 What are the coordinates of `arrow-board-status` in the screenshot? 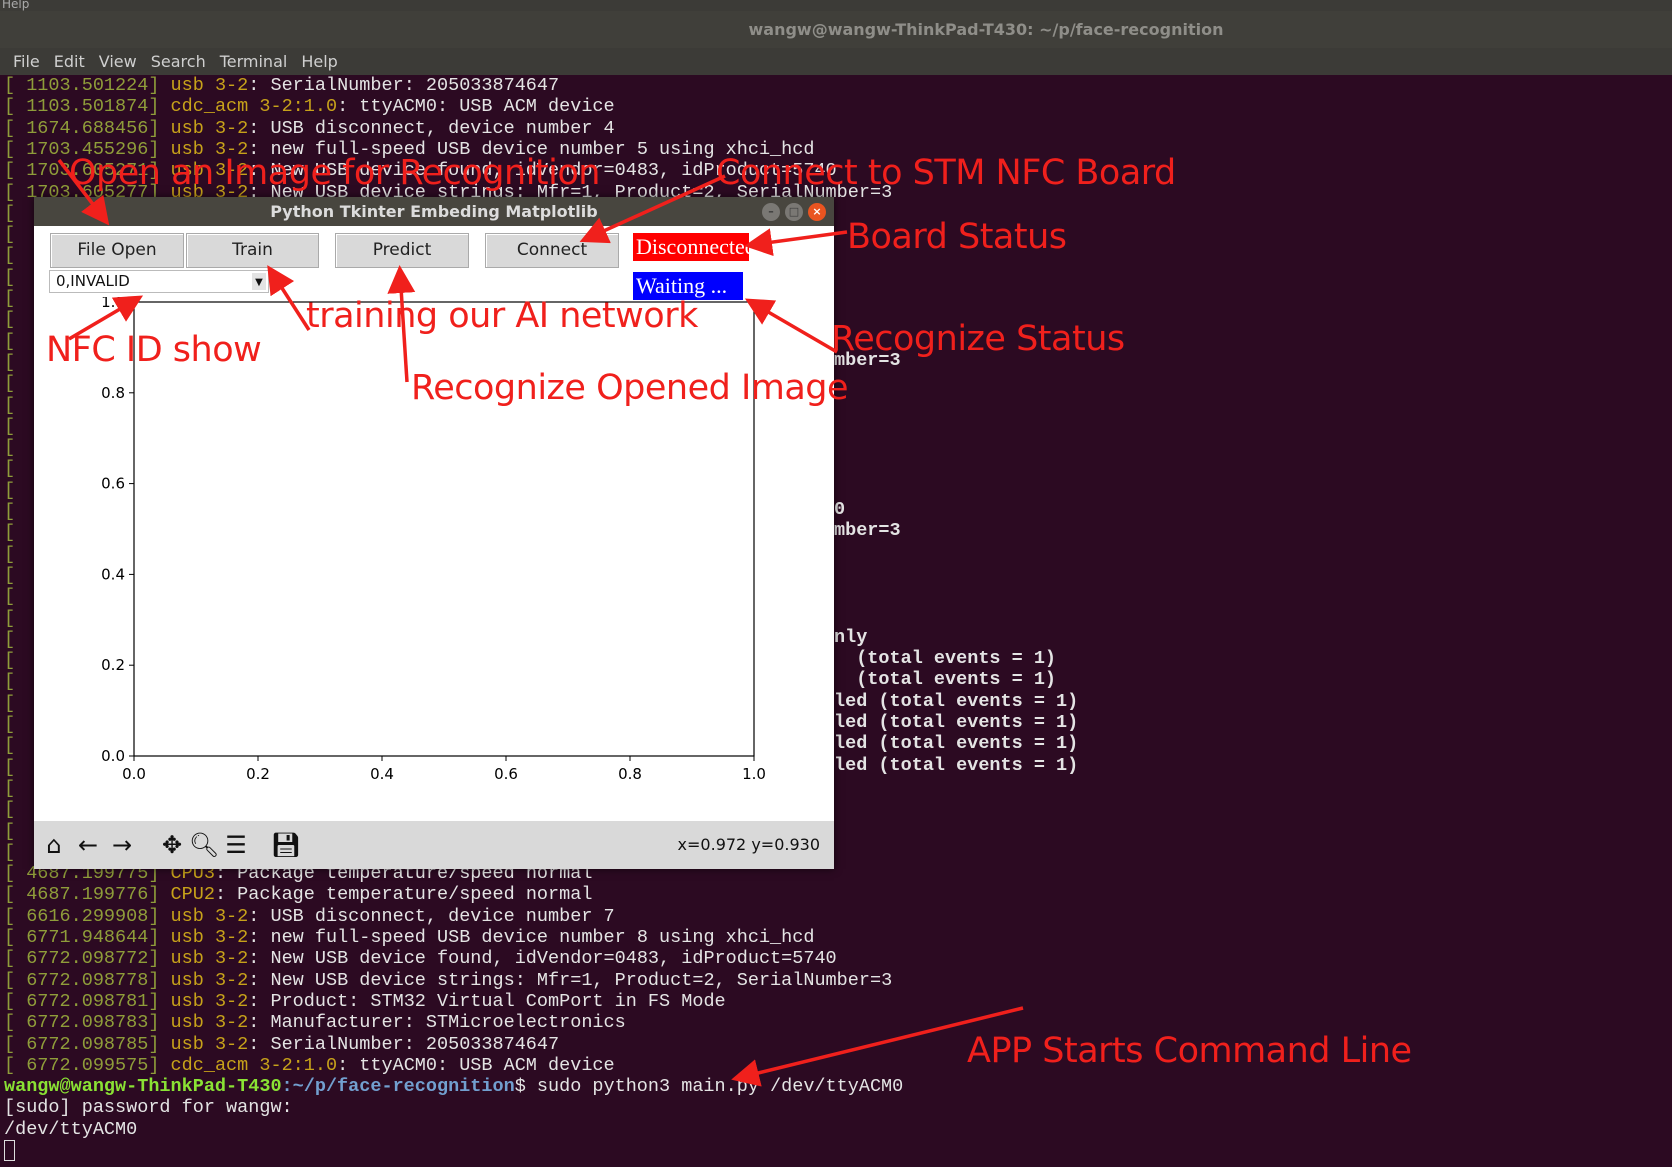 It's located at (796, 242).